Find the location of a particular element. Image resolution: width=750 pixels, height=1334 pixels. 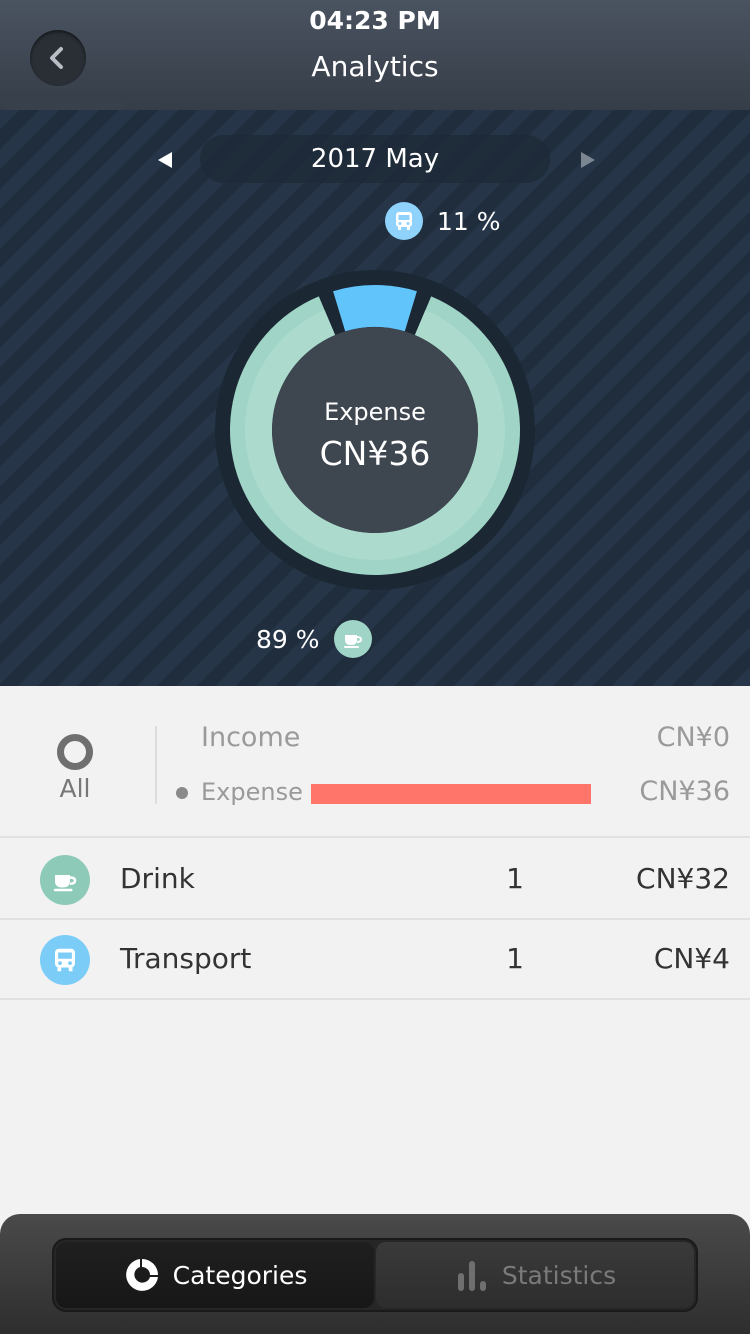

transport-percent-label: 11 % is located at coordinates (443, 221).